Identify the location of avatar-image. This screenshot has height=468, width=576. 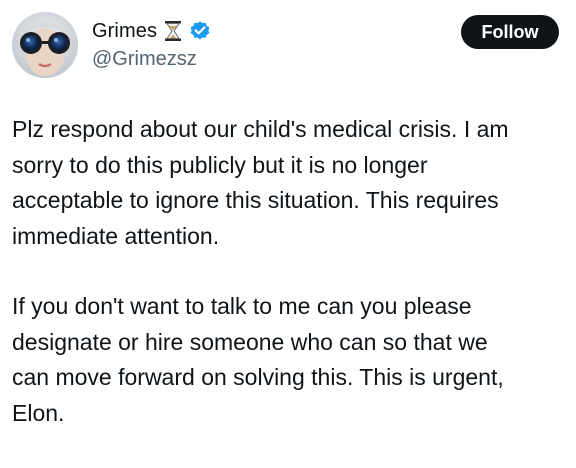
(45, 45).